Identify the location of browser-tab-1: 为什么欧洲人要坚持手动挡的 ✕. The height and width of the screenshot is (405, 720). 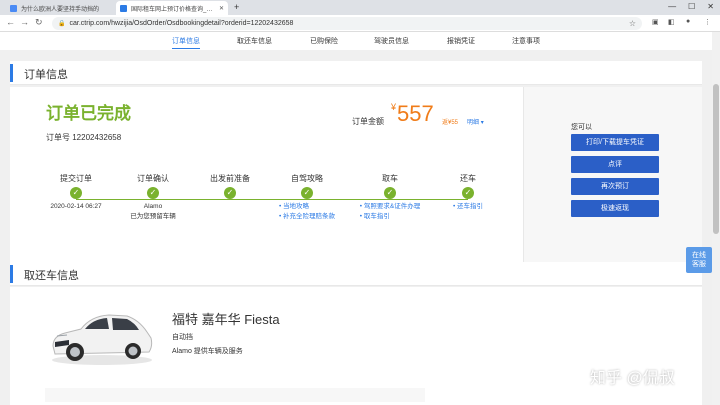
(66, 8).